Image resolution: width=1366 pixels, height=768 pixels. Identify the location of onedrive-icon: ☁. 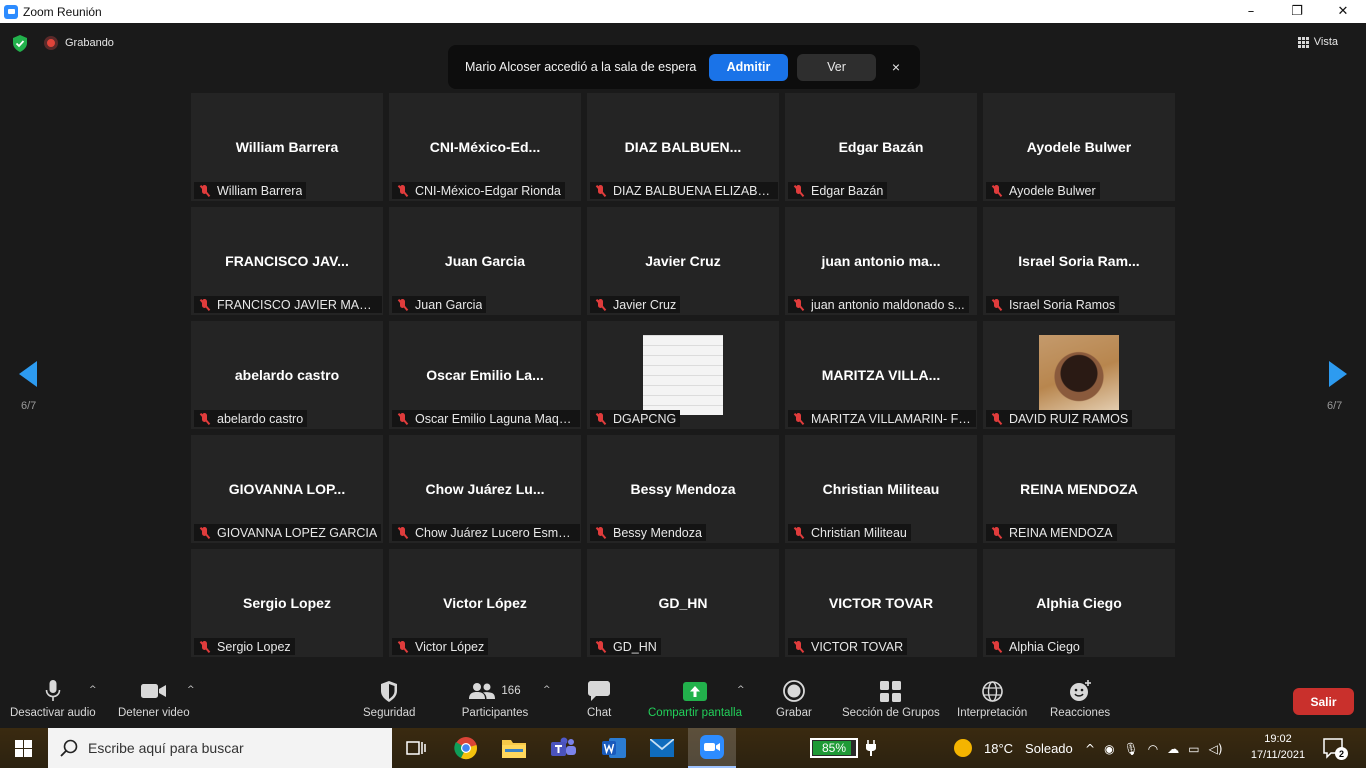
(1173, 749).